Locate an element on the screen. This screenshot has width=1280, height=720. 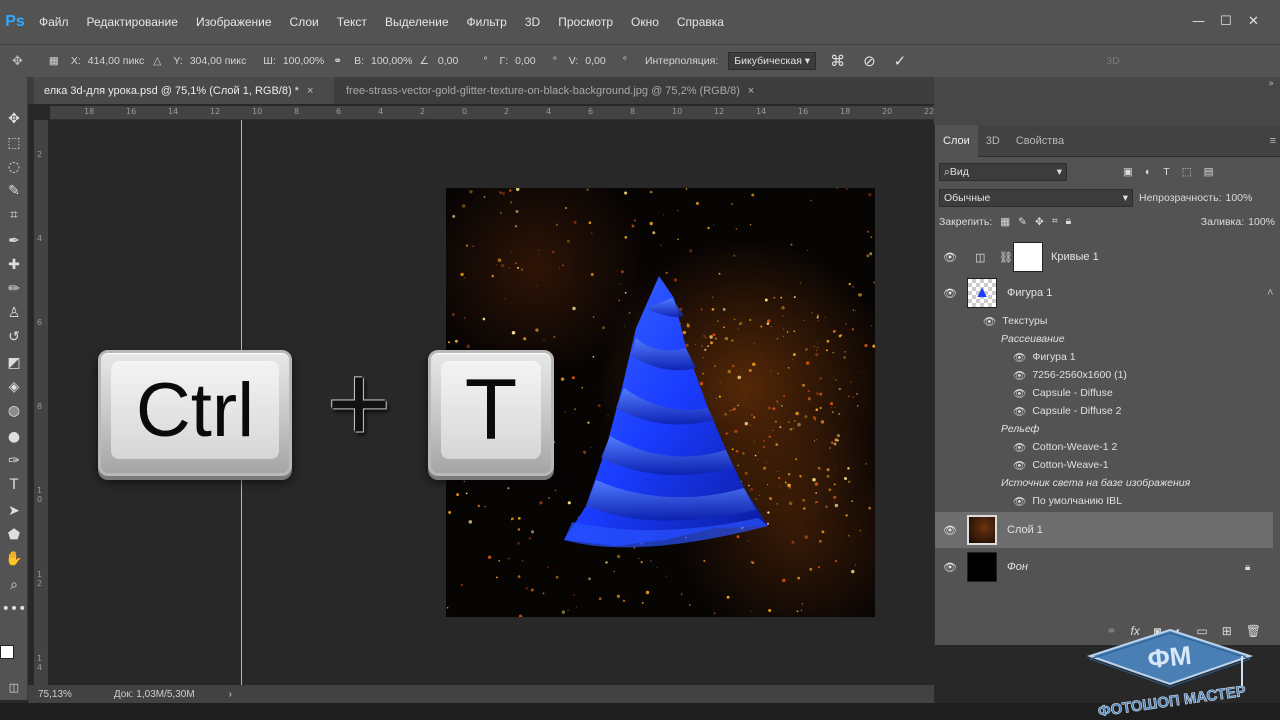
texture-item: 👁︎ Capsule - Diffuse is located at coordinates (1063, 393).